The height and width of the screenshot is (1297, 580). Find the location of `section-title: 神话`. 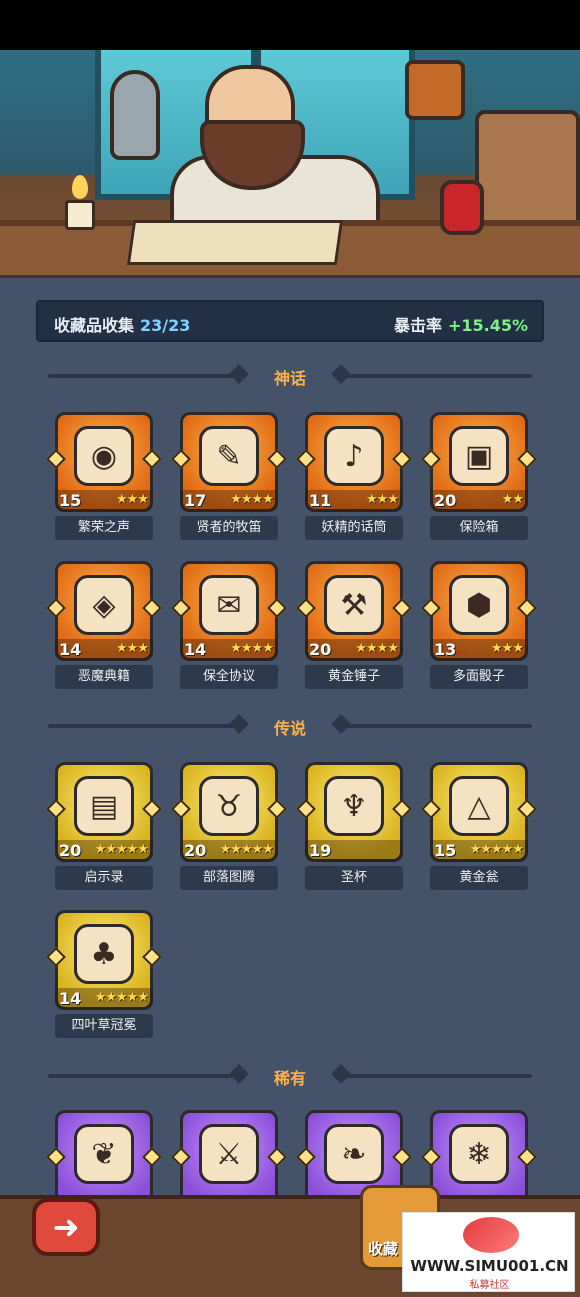

section-title: 神话 is located at coordinates (289, 378).